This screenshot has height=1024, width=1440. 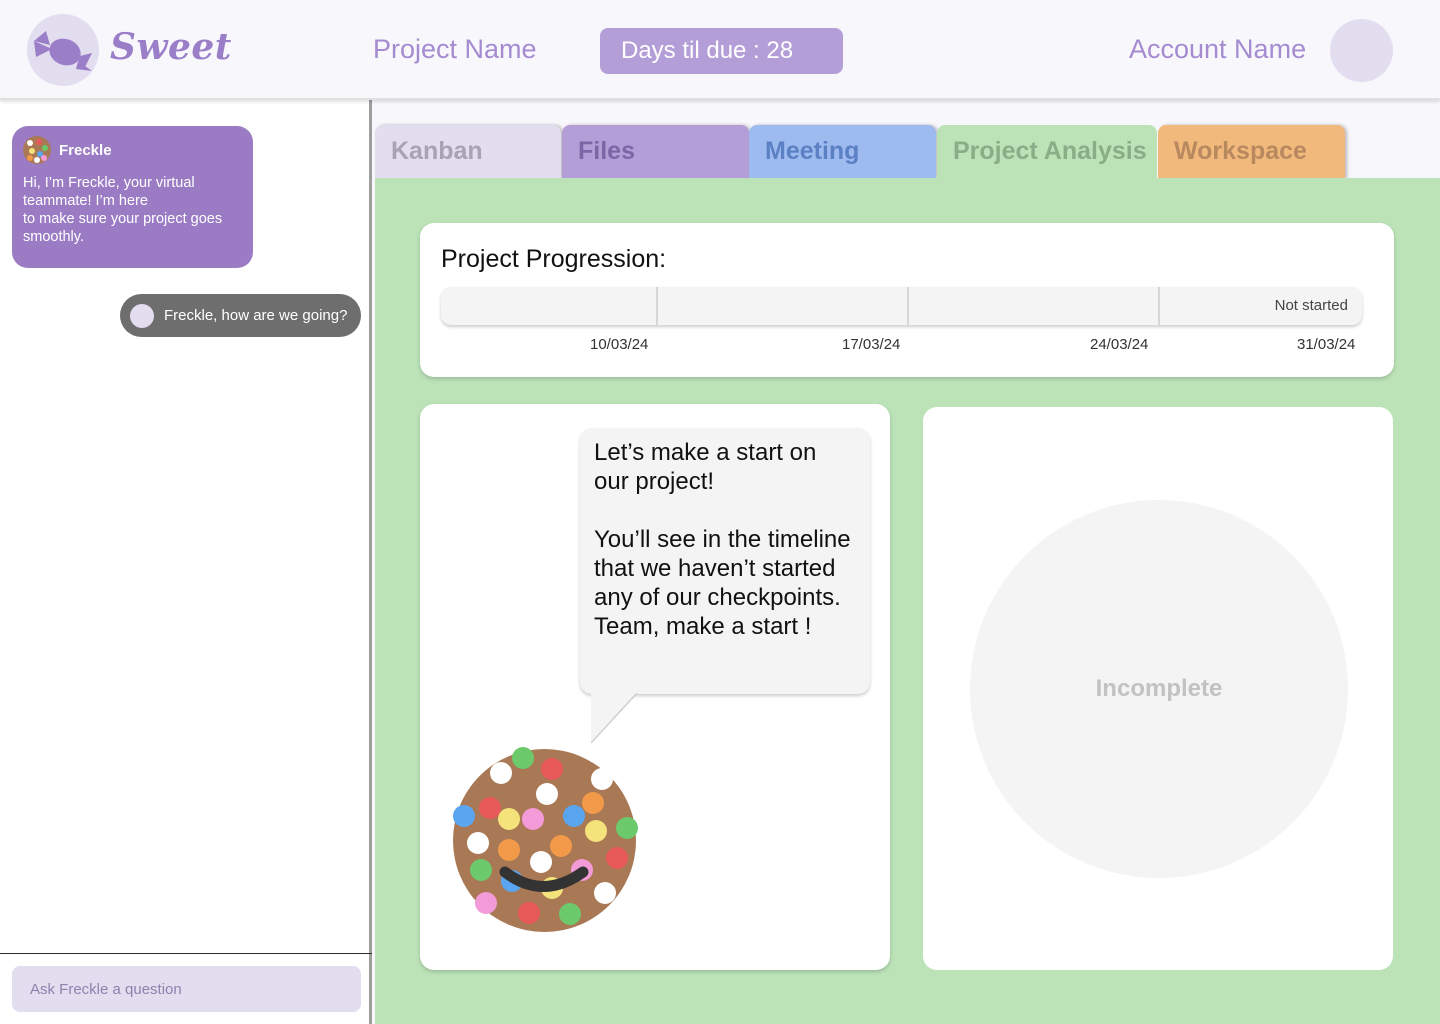 I want to click on tab-files: Files, so click(x=655, y=152).